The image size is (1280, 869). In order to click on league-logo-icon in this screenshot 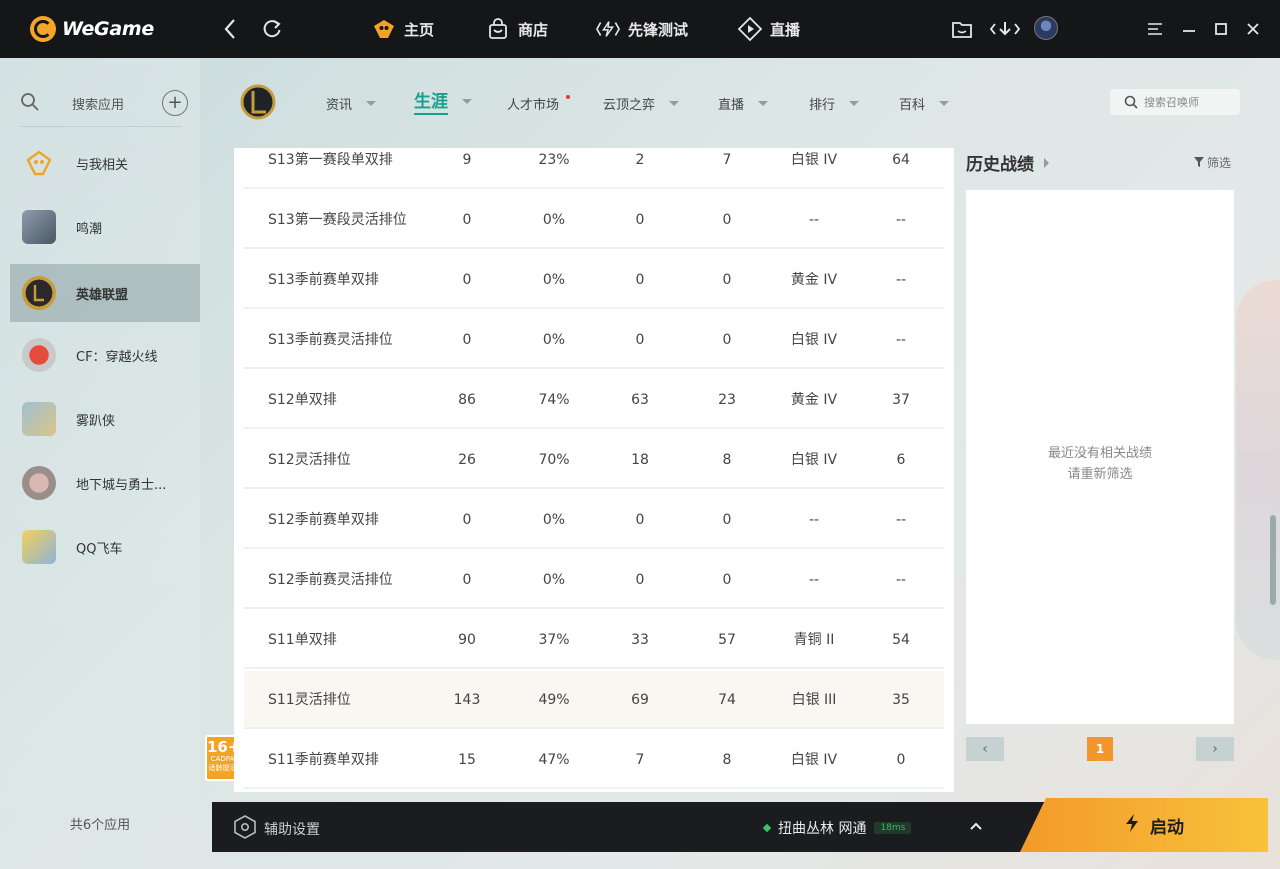, I will do `click(258, 102)`.